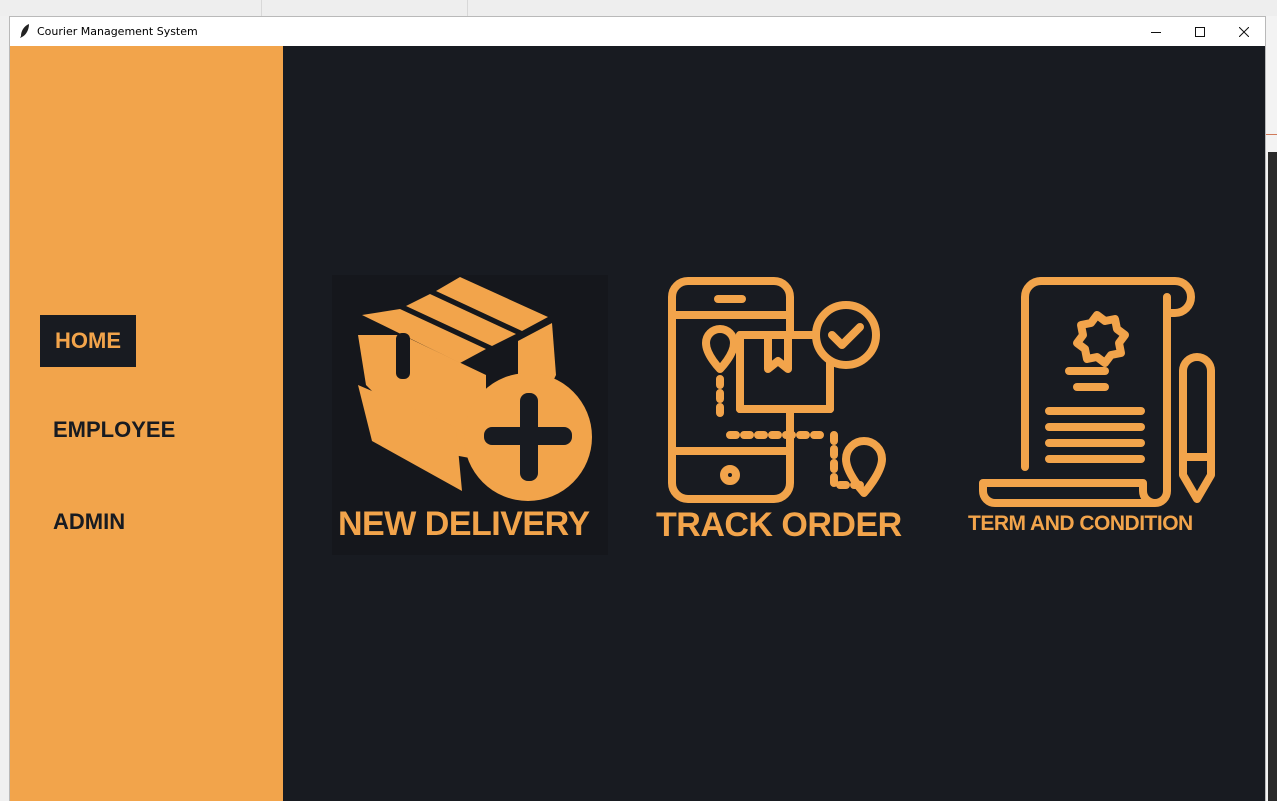 This screenshot has width=1277, height=801. I want to click on minimize-button, so click(1156, 31).